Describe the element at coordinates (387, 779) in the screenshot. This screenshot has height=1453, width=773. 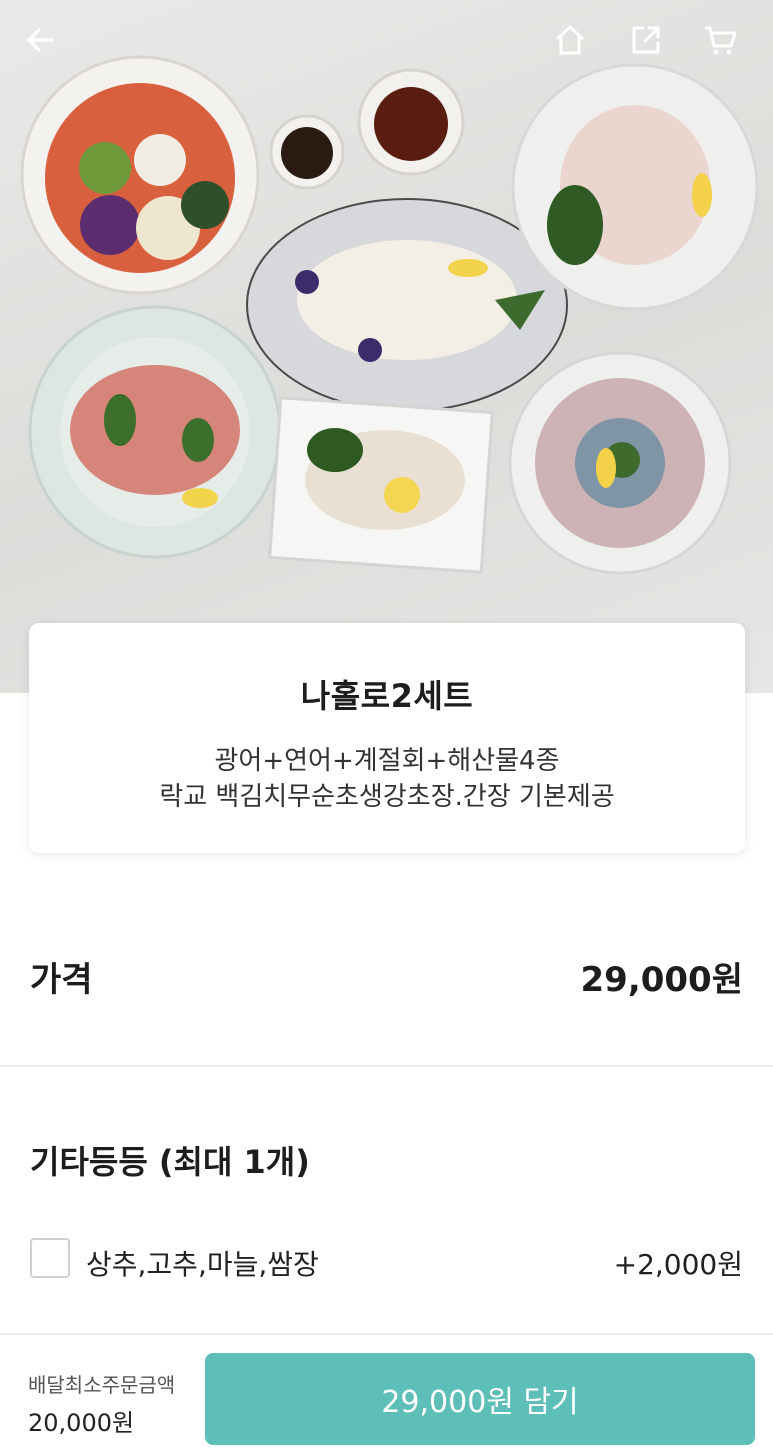
I see `product-description: 광어+연어+계절회+해산물4종 락교 백김치무순초생강초장.간장 기본제공` at that location.